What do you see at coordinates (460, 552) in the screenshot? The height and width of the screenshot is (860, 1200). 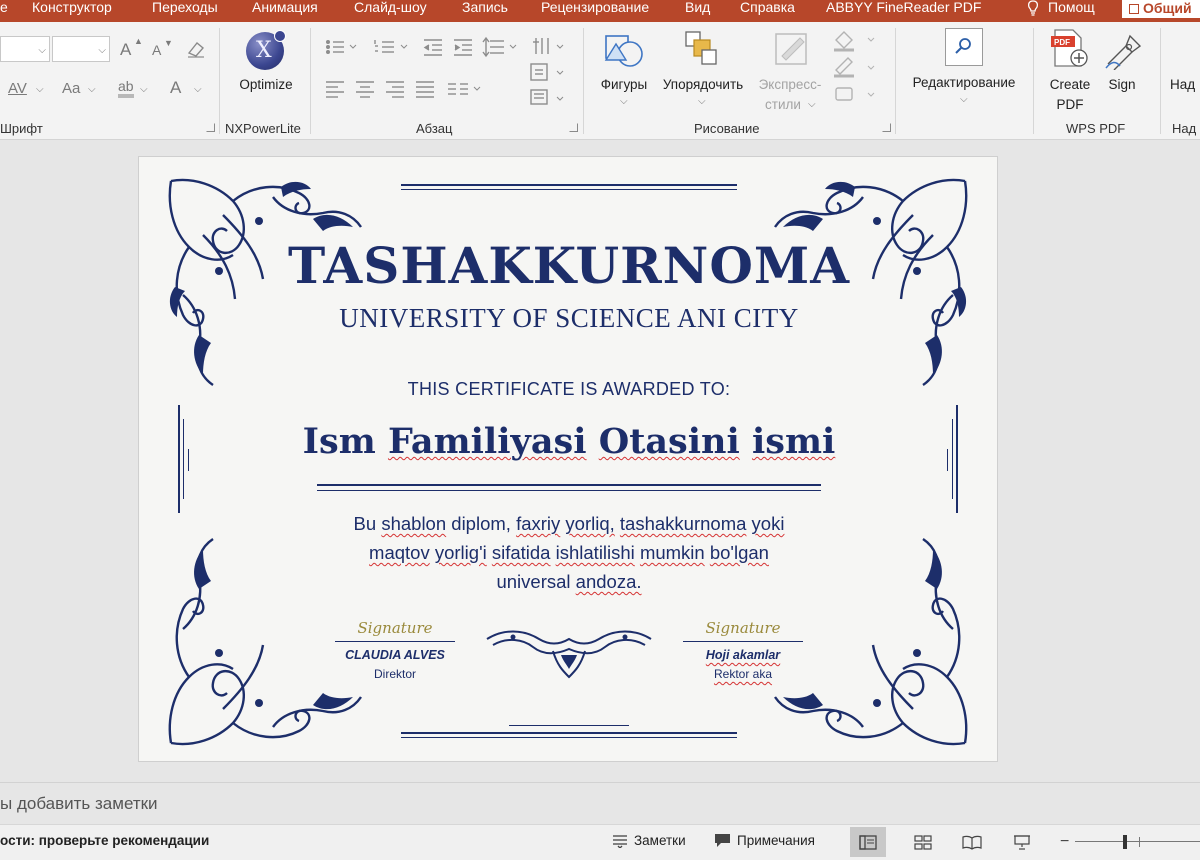 I see `body-word: yorlig'i` at bounding box center [460, 552].